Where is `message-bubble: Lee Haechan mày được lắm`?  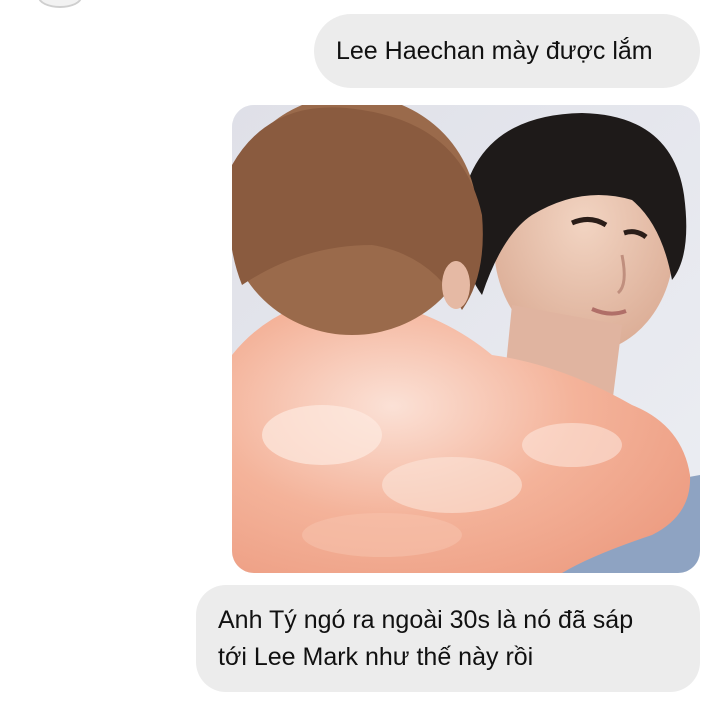
message-bubble: Lee Haechan mày được lắm is located at coordinates (507, 51).